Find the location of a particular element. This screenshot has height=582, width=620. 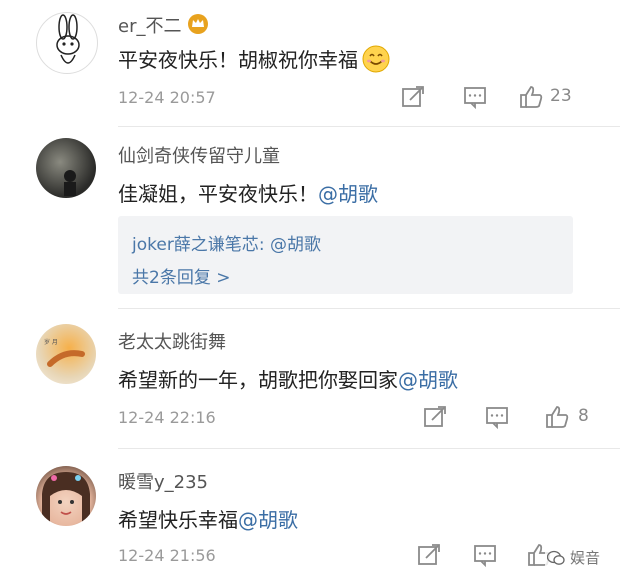

username-text: er_不二 is located at coordinates (150, 26).